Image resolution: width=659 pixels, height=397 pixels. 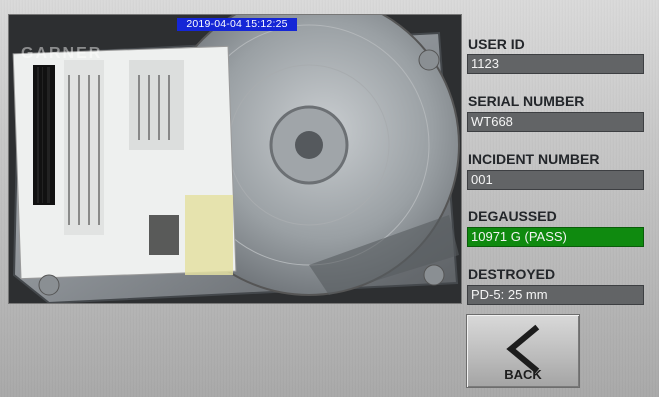 I want to click on capture-timestamp: 2019-04-04 15:12:25, so click(x=237, y=24).